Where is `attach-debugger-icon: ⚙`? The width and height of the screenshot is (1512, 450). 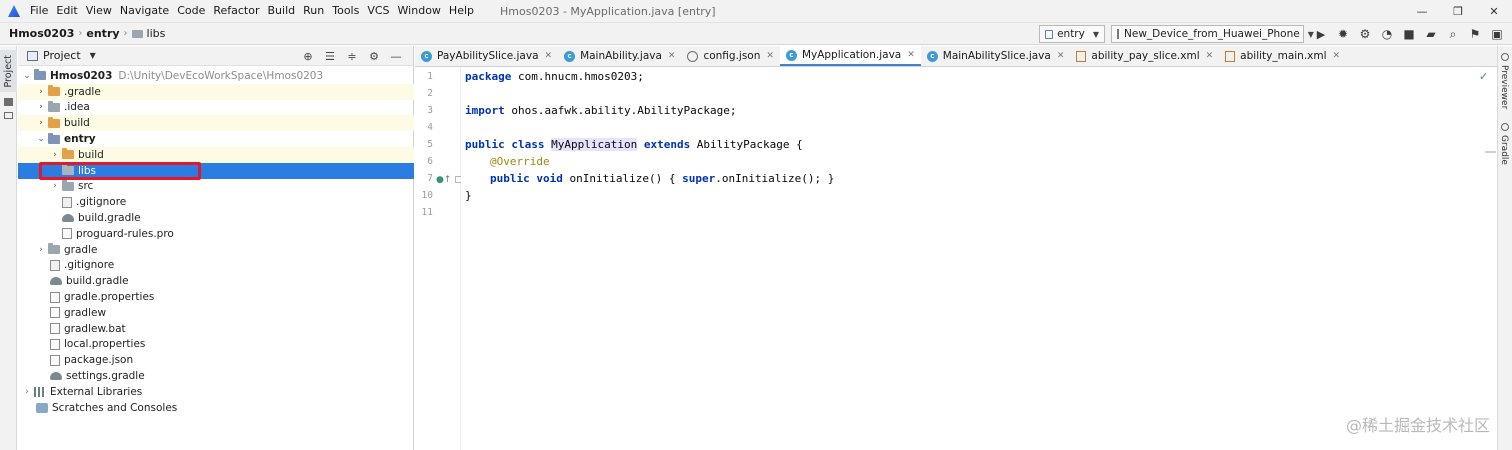
attach-debugger-icon: ⚙ is located at coordinates (1365, 34).